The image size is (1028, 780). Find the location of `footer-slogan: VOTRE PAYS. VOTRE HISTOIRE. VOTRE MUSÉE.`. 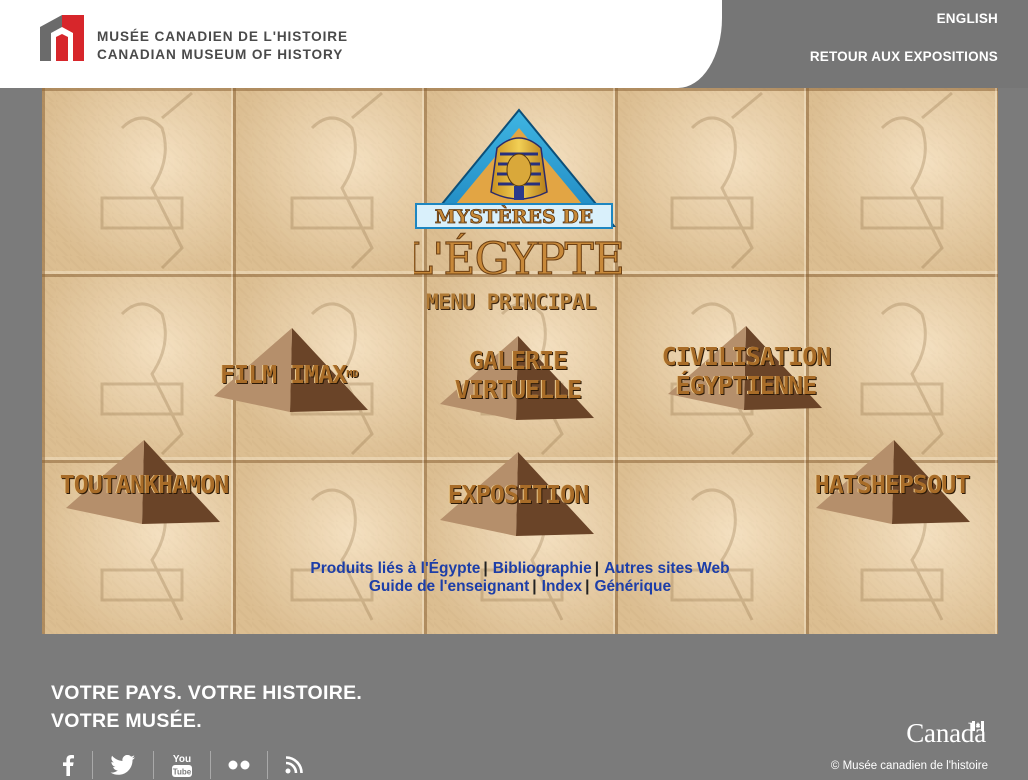

footer-slogan: VOTRE PAYS. VOTRE HISTOIRE. VOTRE MUSÉE. is located at coordinates (206, 707).